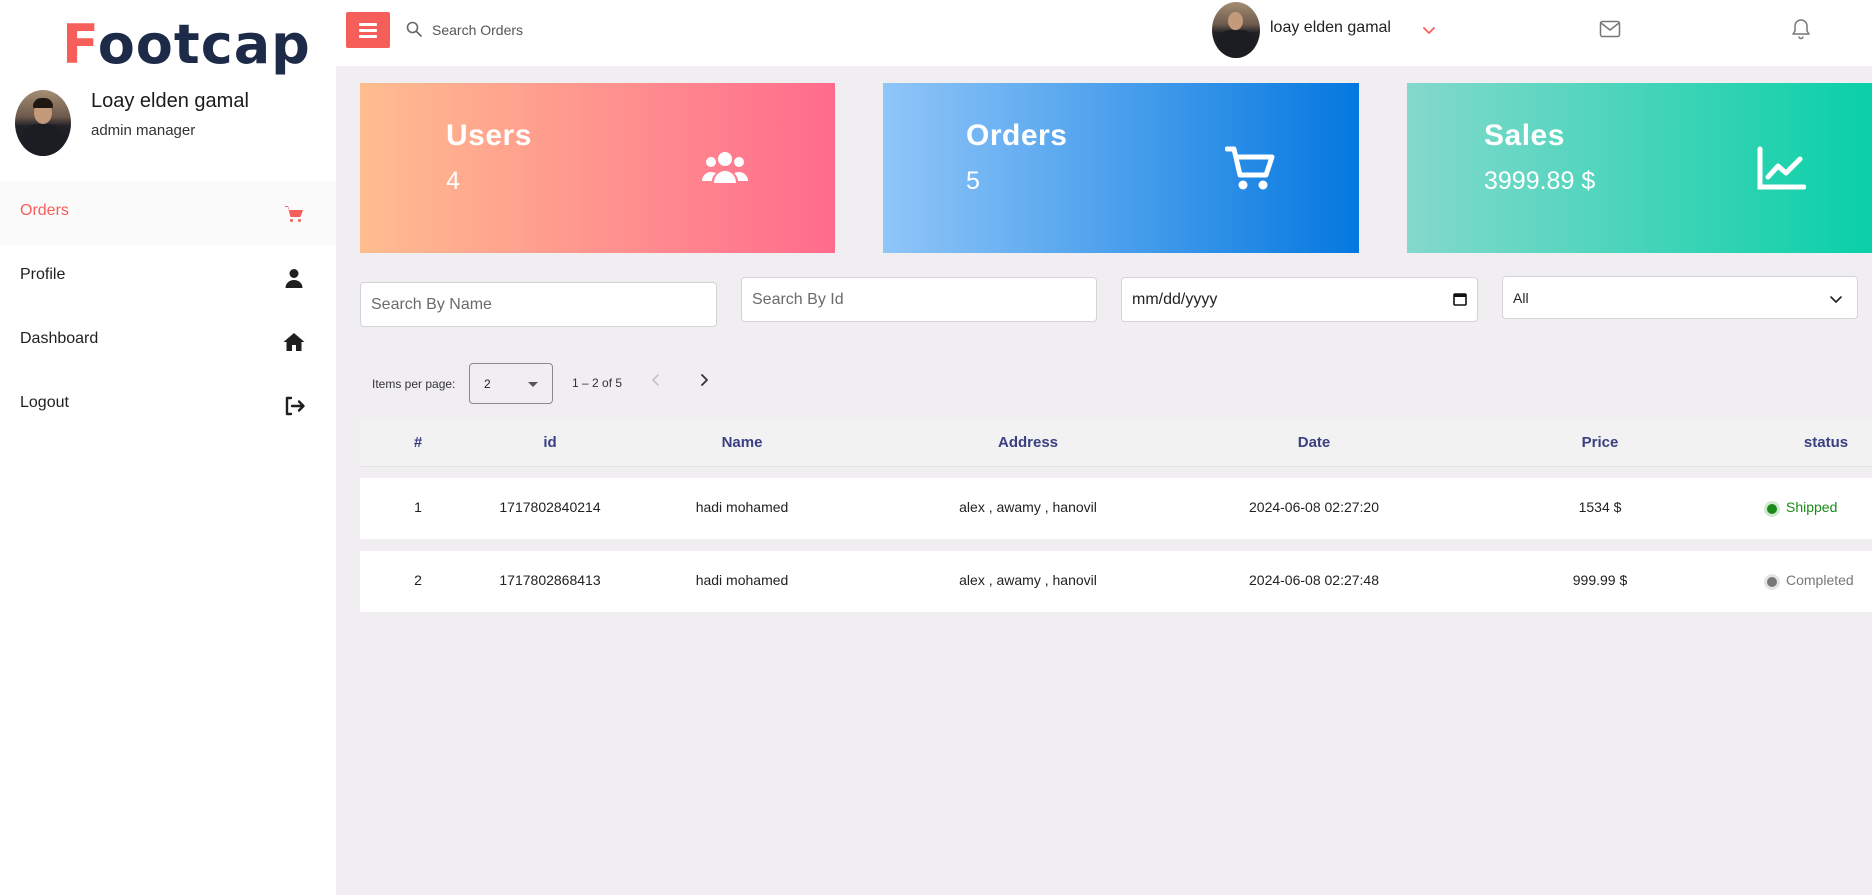 This screenshot has height=895, width=1872. I want to click on search-icon, so click(414, 29).